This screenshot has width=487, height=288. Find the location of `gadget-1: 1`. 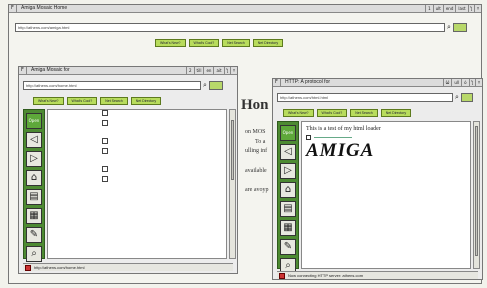

gadget-1: 1 is located at coordinates (429, 8).